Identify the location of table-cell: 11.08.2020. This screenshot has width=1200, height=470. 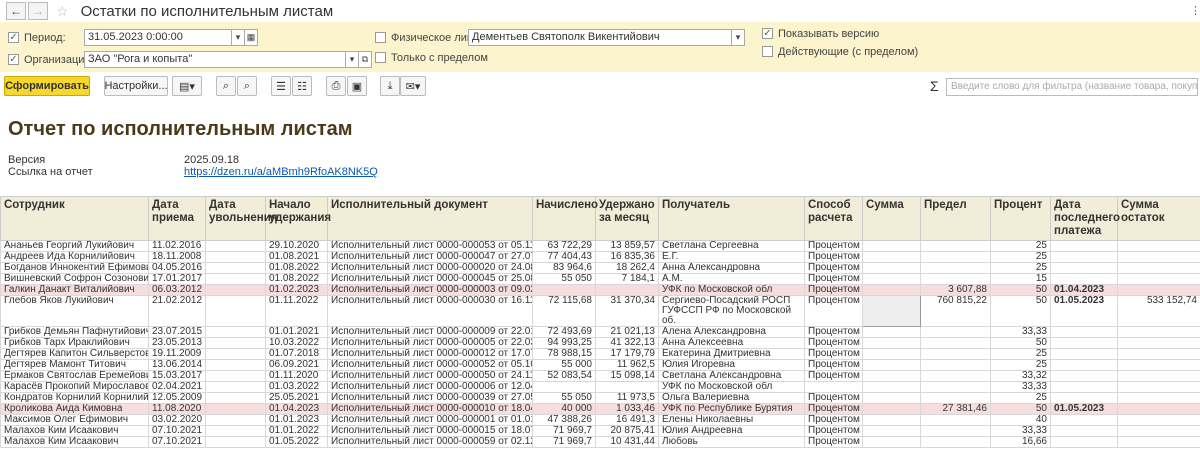
(177, 409).